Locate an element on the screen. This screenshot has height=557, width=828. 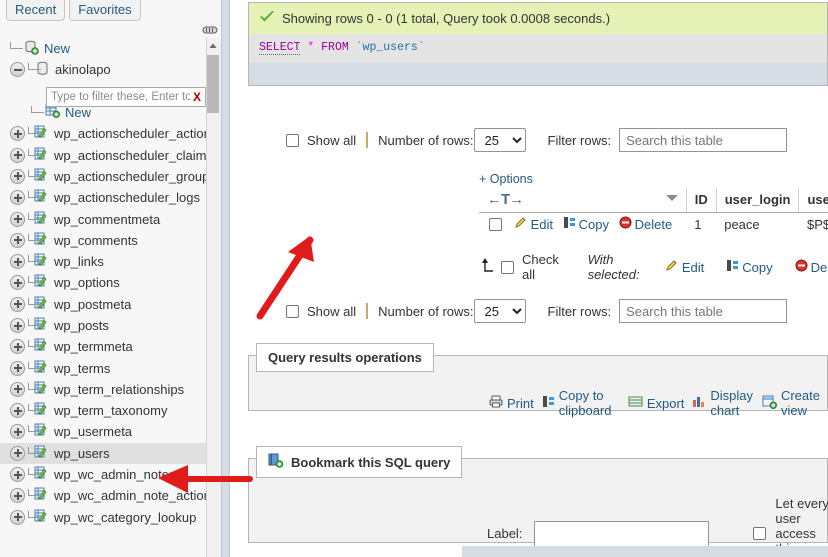
tree-item-table-wp-wc-admin-note-action: wp_wc_admin_note_action is located at coordinates (111, 495).